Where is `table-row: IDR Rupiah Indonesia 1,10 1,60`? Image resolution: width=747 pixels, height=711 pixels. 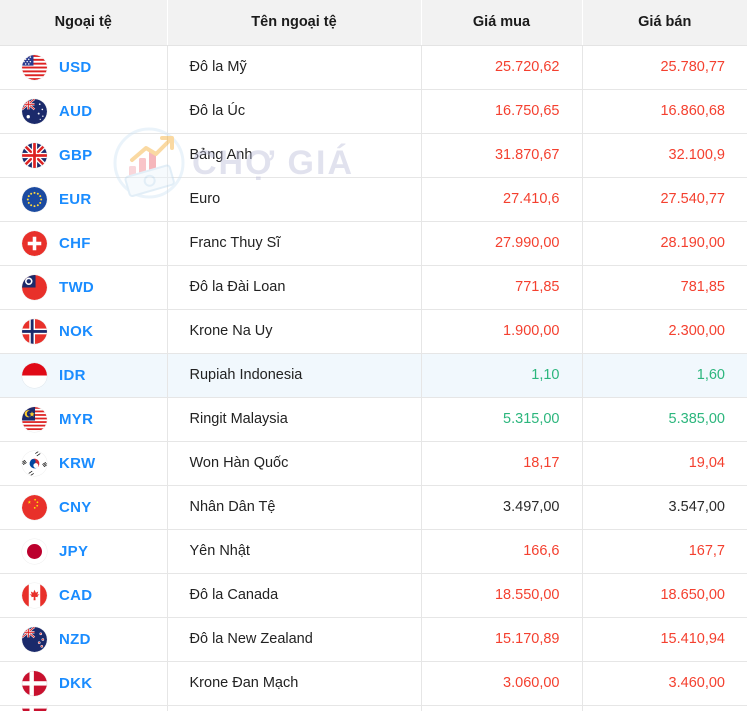 table-row: IDR Rupiah Indonesia 1,10 1,60 is located at coordinates (373, 375).